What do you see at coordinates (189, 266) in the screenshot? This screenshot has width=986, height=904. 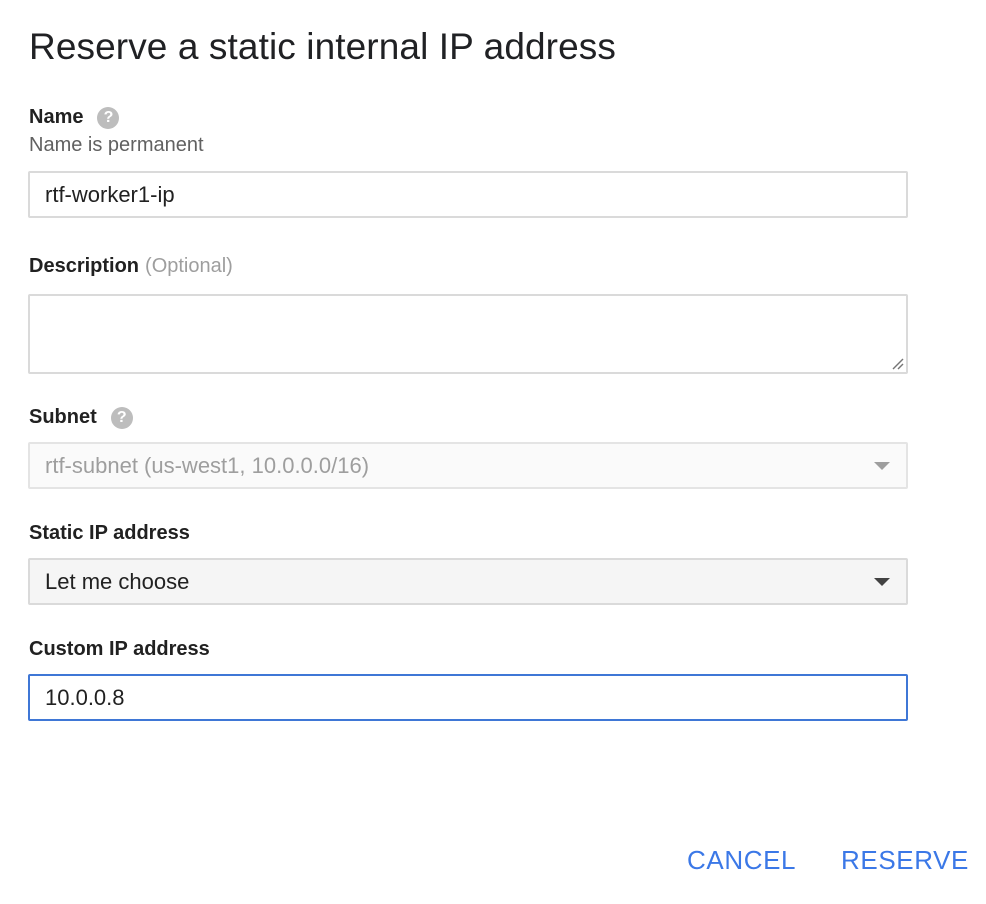 I see `description-optional-note: (Optional)` at bounding box center [189, 266].